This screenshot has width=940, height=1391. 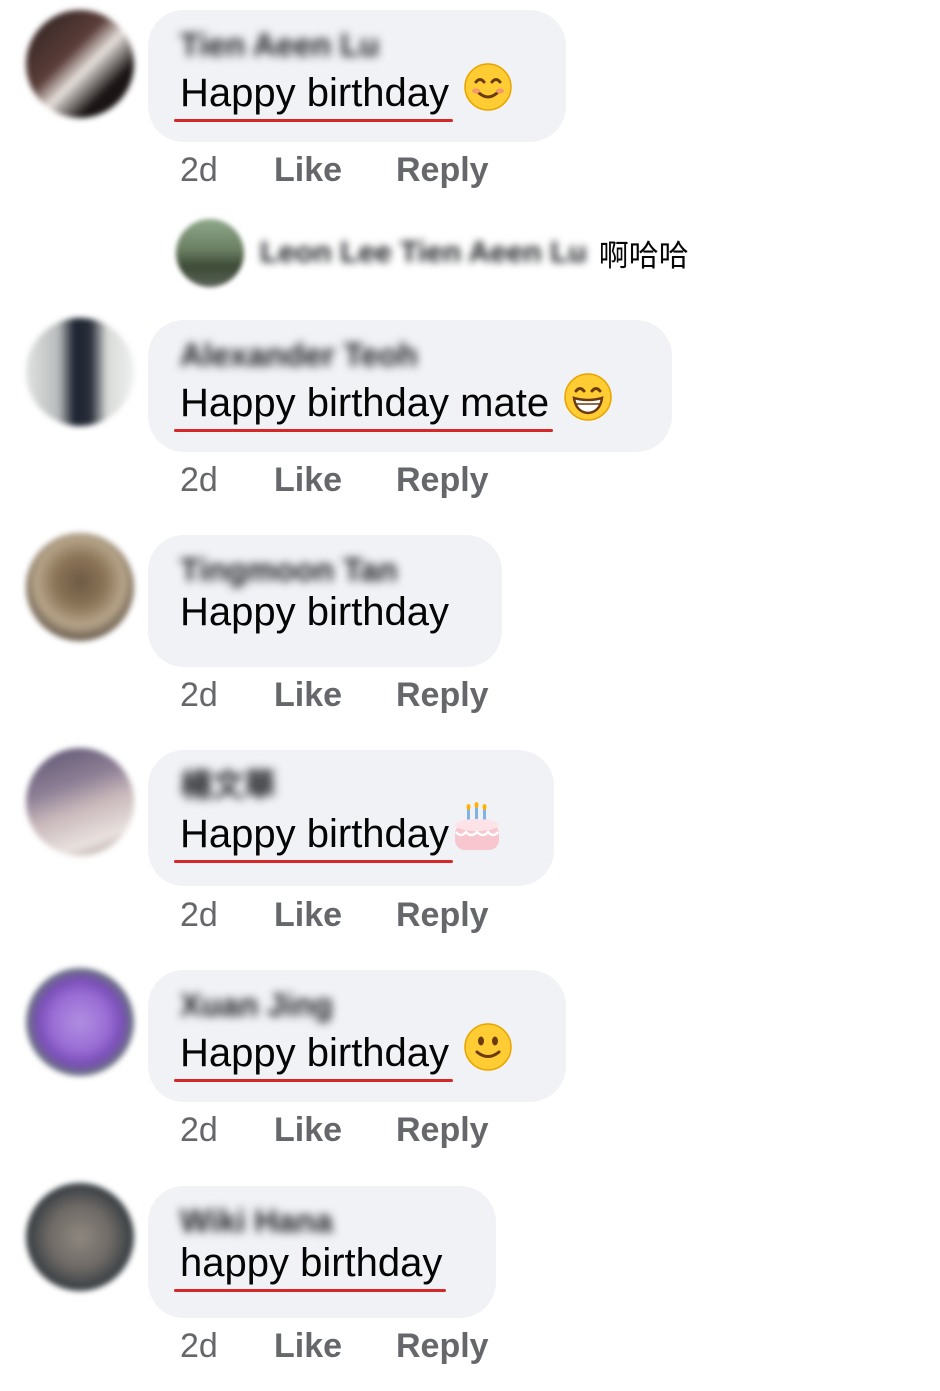 I want to click on comment-author: Xuan Jing, so click(x=357, y=1005).